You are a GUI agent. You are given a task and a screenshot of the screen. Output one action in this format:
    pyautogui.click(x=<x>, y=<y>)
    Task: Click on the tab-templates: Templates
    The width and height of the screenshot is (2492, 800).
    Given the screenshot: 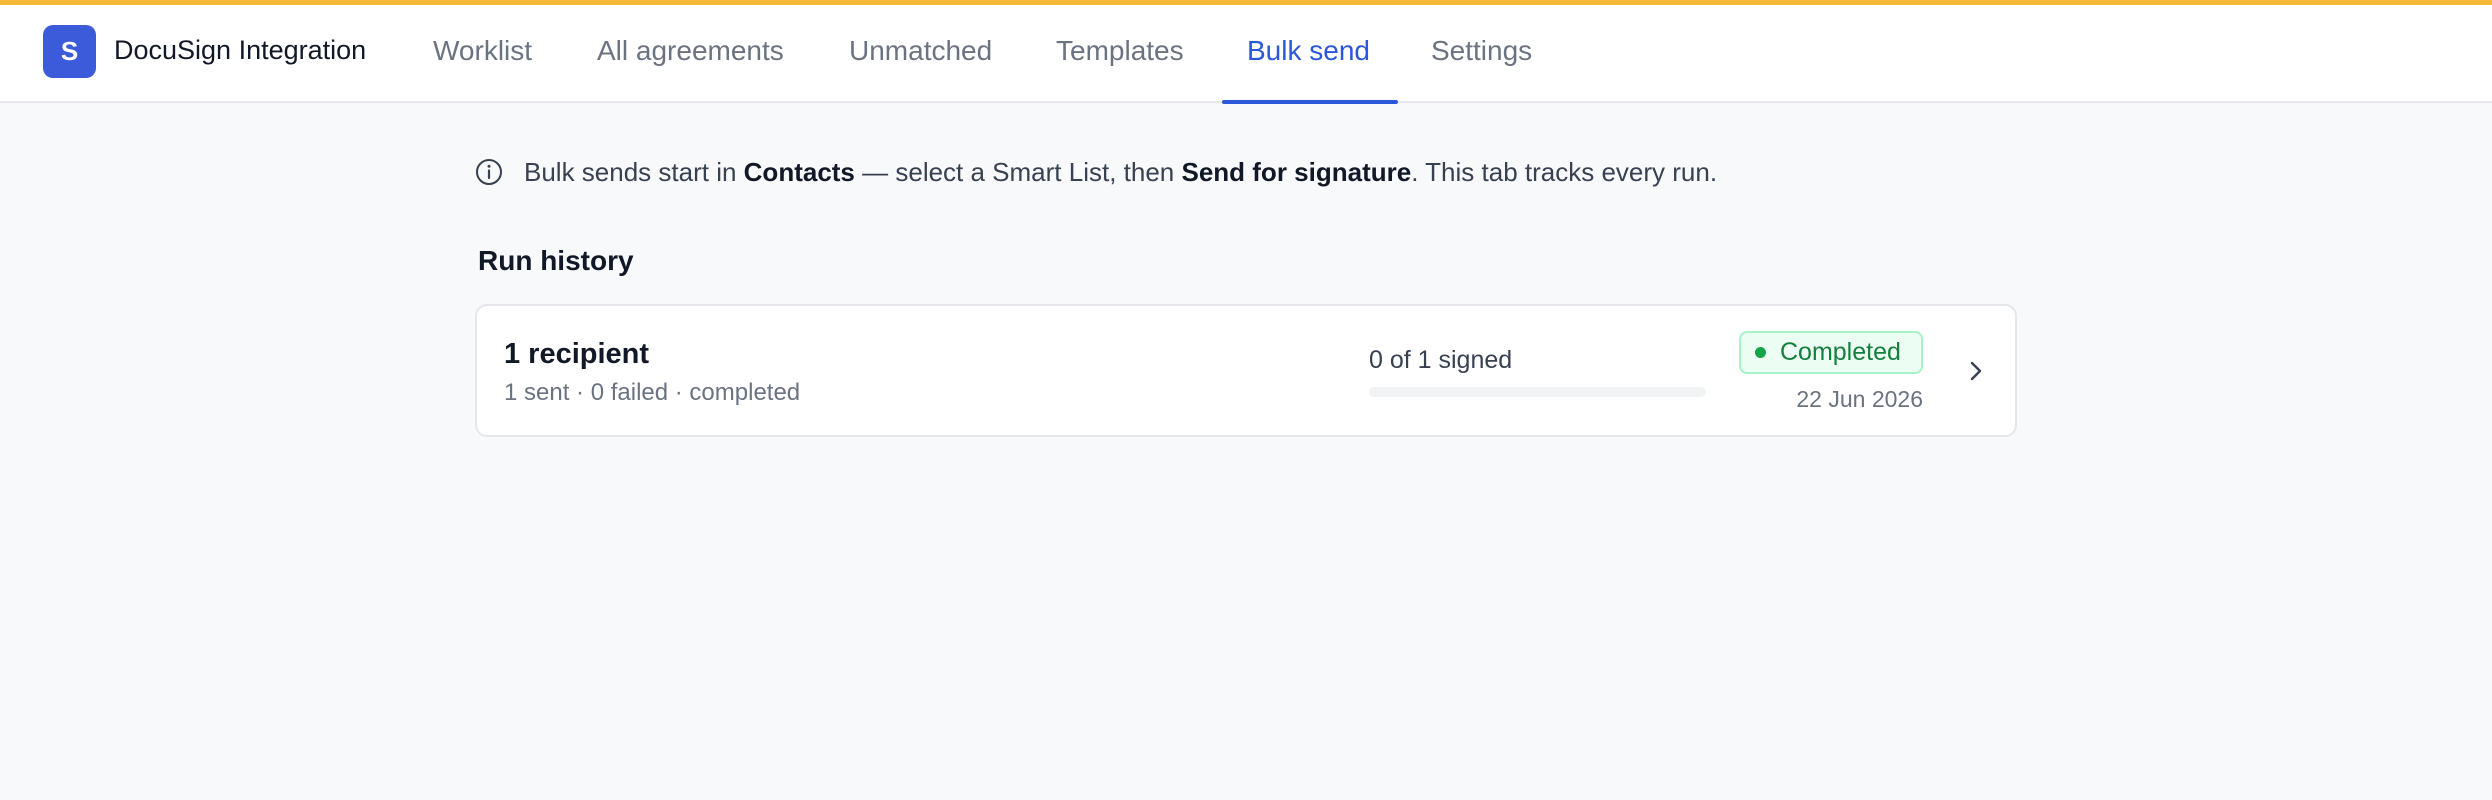 What is the action you would take?
    pyautogui.click(x=1120, y=51)
    